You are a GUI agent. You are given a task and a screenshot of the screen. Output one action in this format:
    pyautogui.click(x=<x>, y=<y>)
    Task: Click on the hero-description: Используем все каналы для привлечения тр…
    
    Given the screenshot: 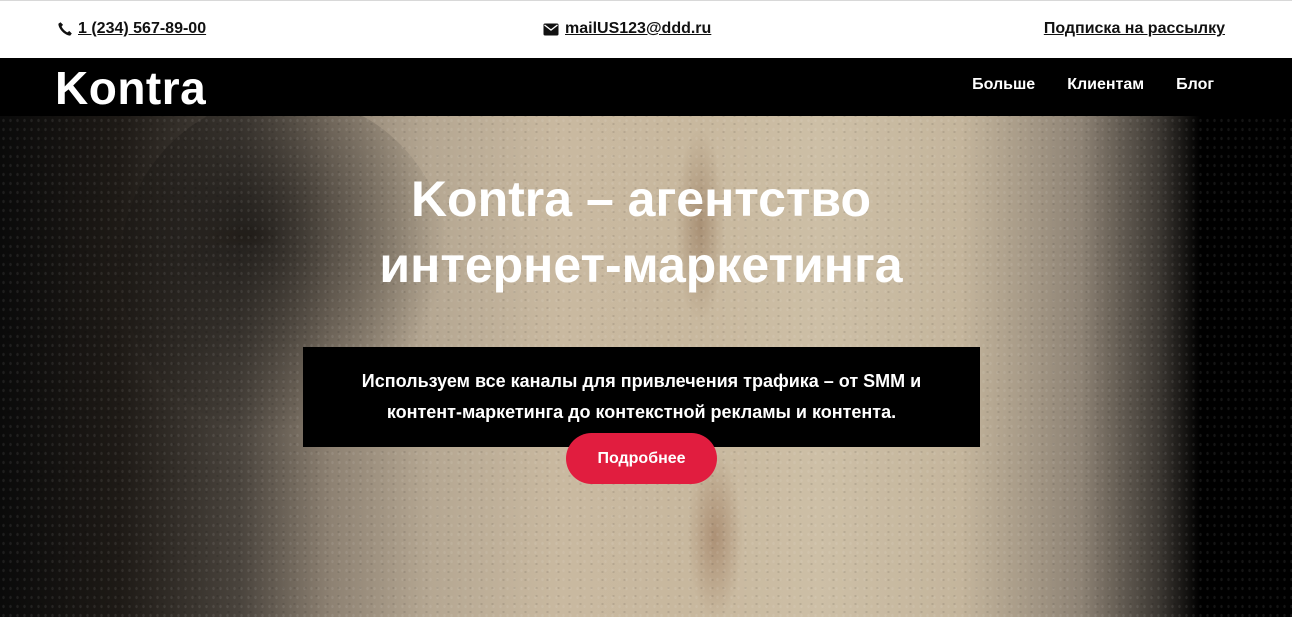 What is the action you would take?
    pyautogui.click(x=641, y=397)
    